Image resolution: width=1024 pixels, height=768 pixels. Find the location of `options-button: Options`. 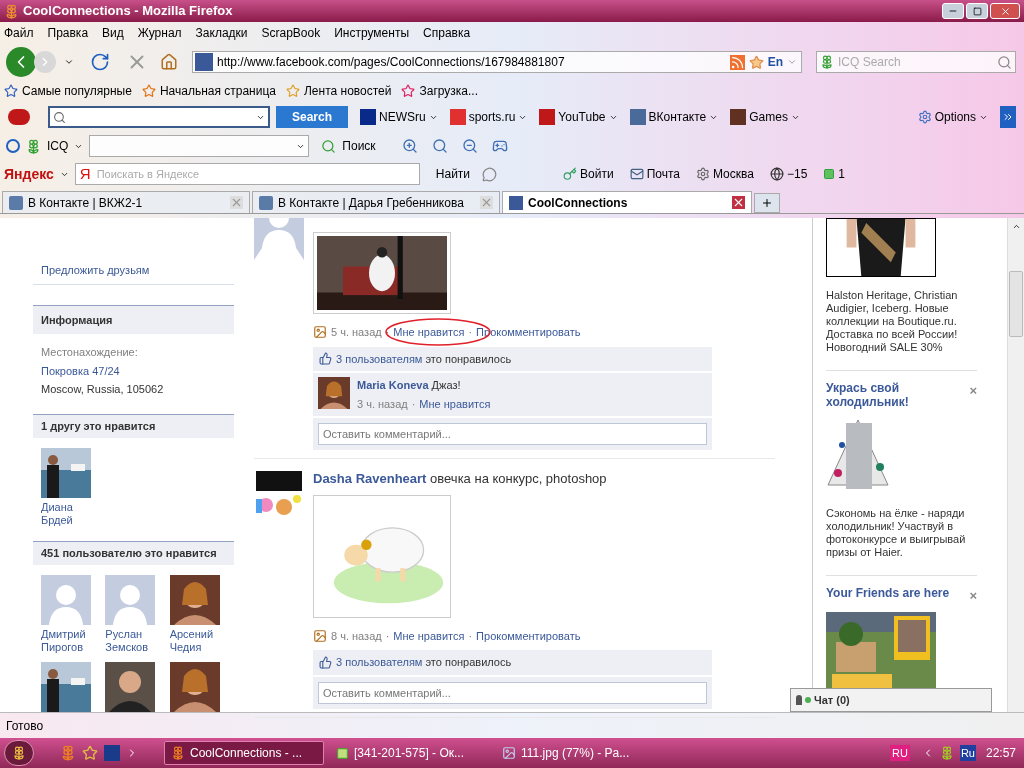

options-button: Options is located at coordinates (955, 117).